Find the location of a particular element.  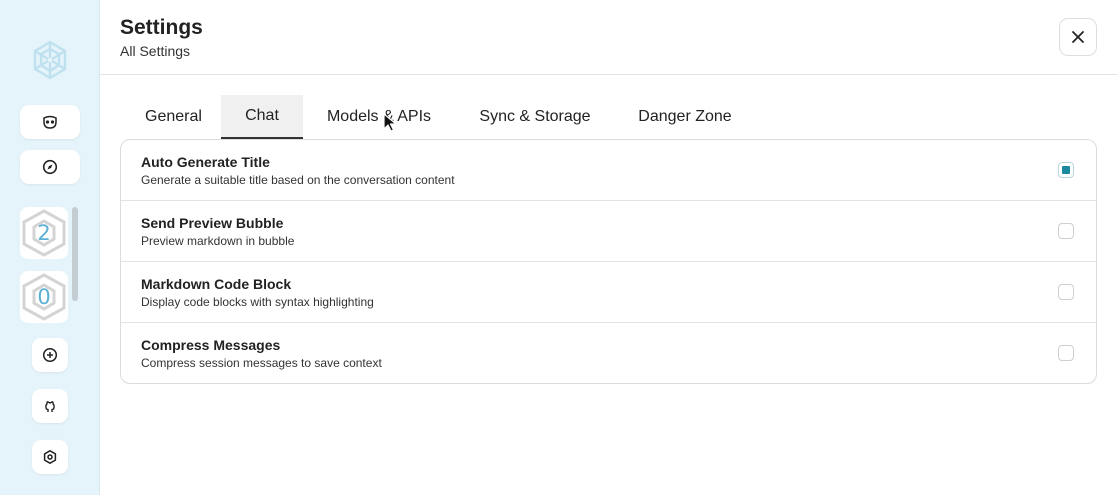

tab-general: General is located at coordinates (173, 117).